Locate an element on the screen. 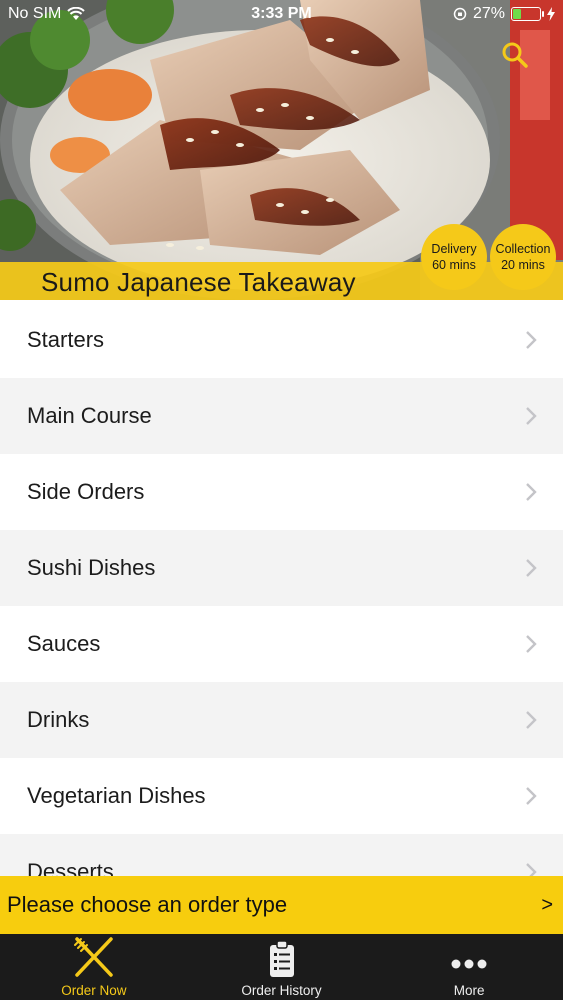 The image size is (563, 1000). tab-more: More is located at coordinates (469, 967).